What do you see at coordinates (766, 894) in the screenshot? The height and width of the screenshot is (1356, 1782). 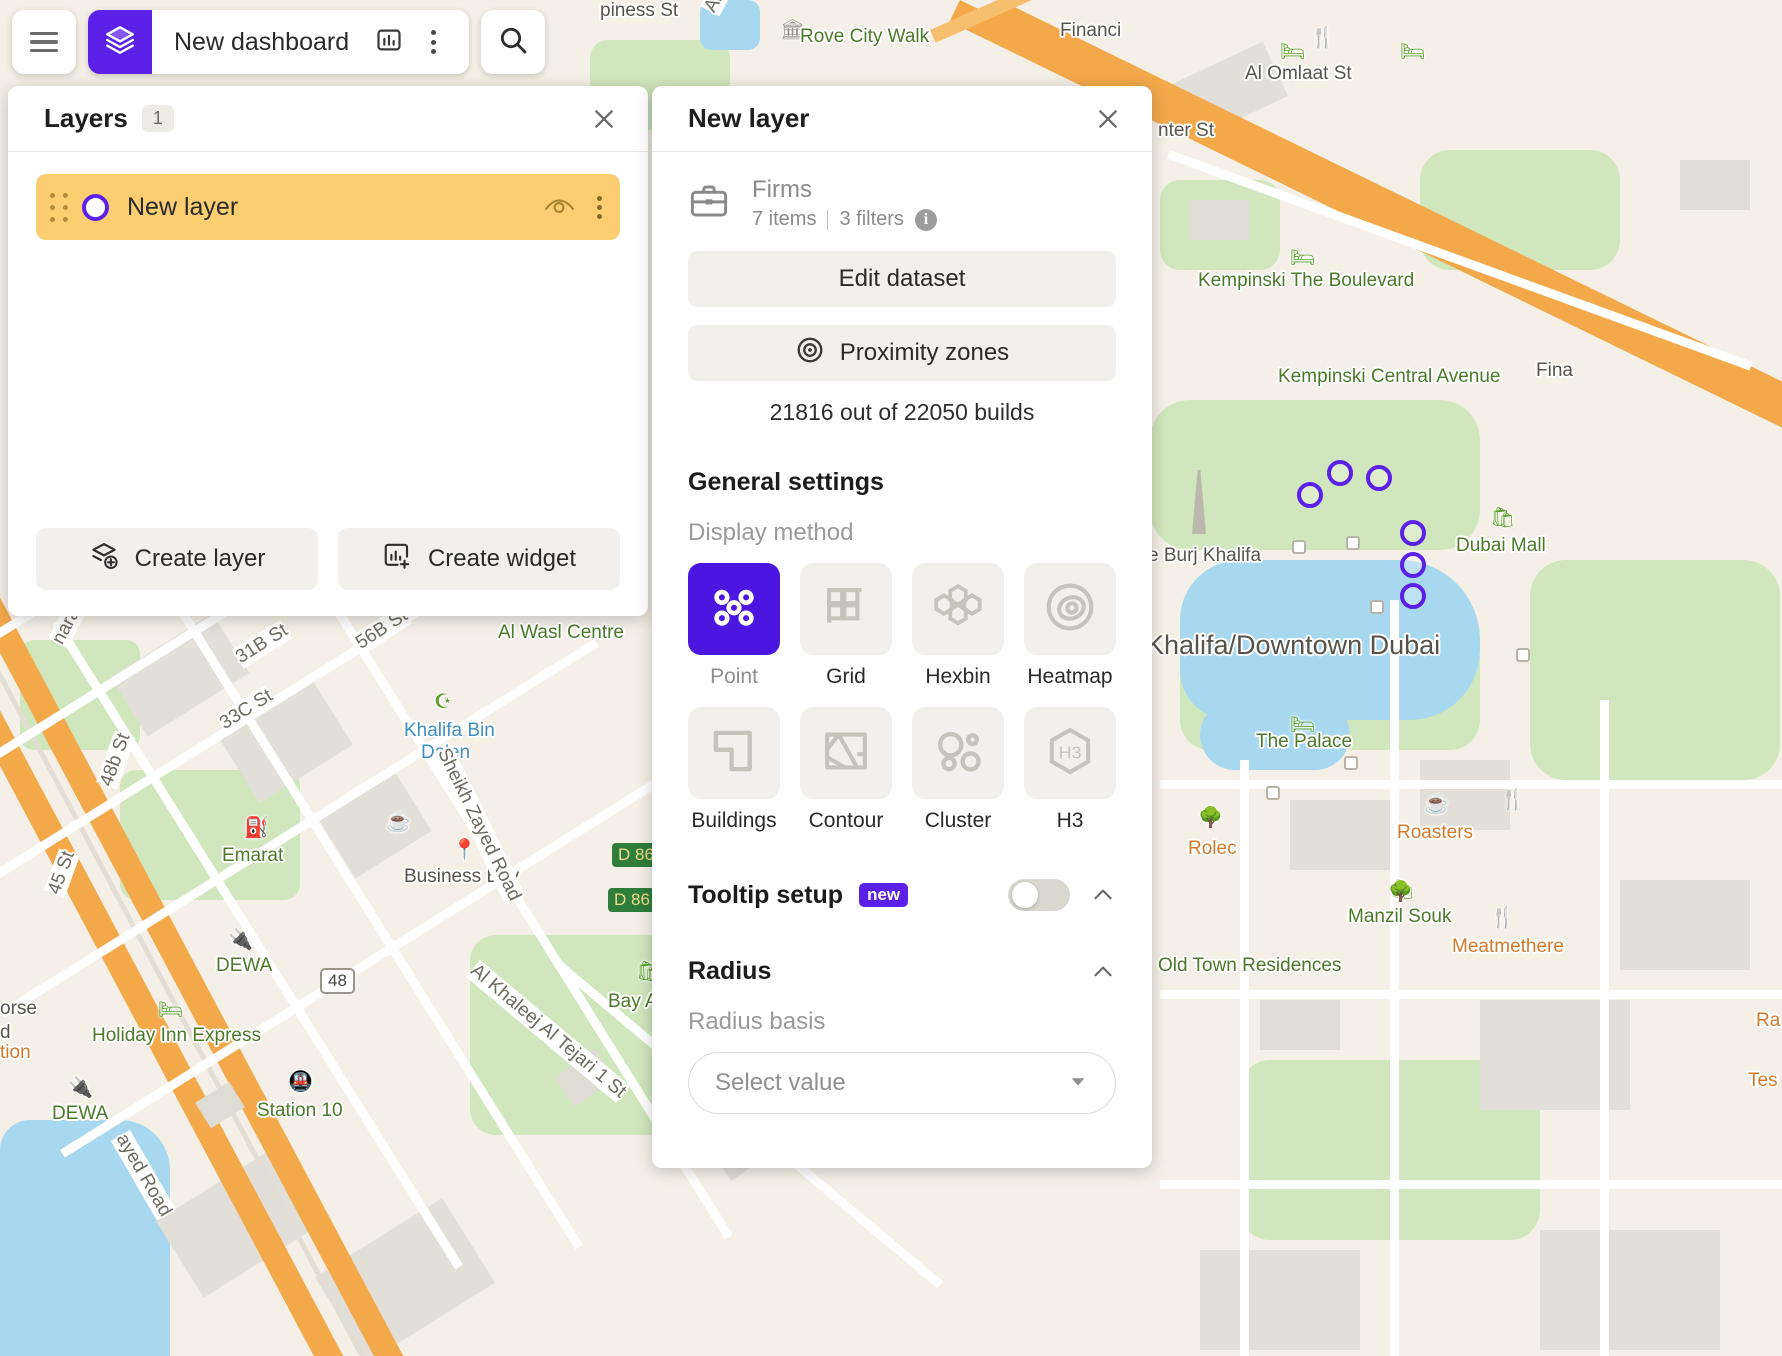 I see `tooltip-setup-title: Tooltip setup` at bounding box center [766, 894].